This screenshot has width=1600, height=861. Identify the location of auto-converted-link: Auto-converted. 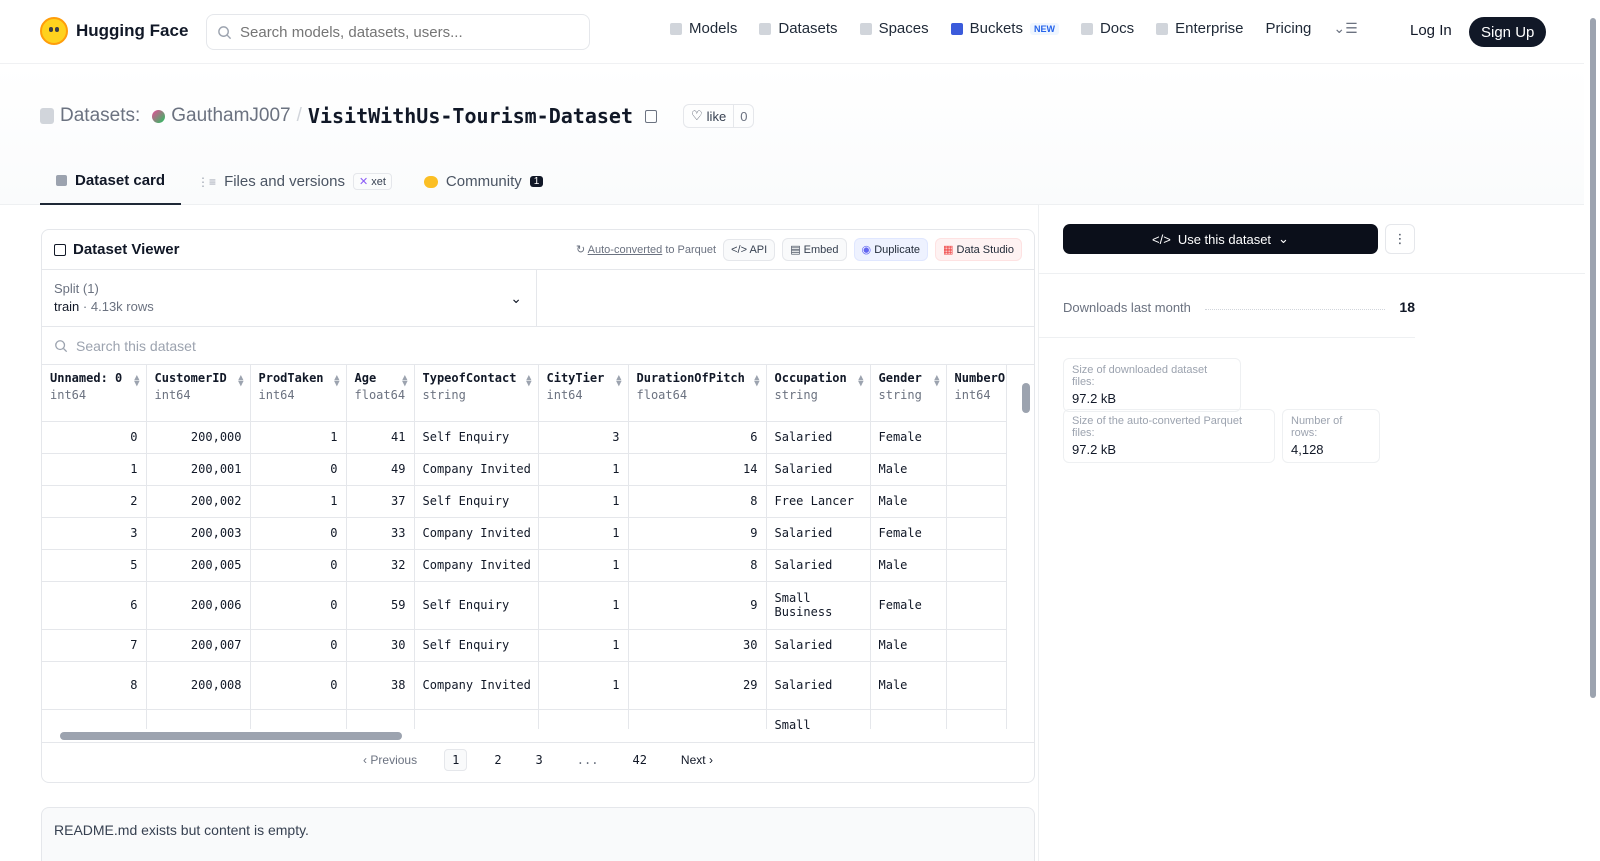
(625, 250).